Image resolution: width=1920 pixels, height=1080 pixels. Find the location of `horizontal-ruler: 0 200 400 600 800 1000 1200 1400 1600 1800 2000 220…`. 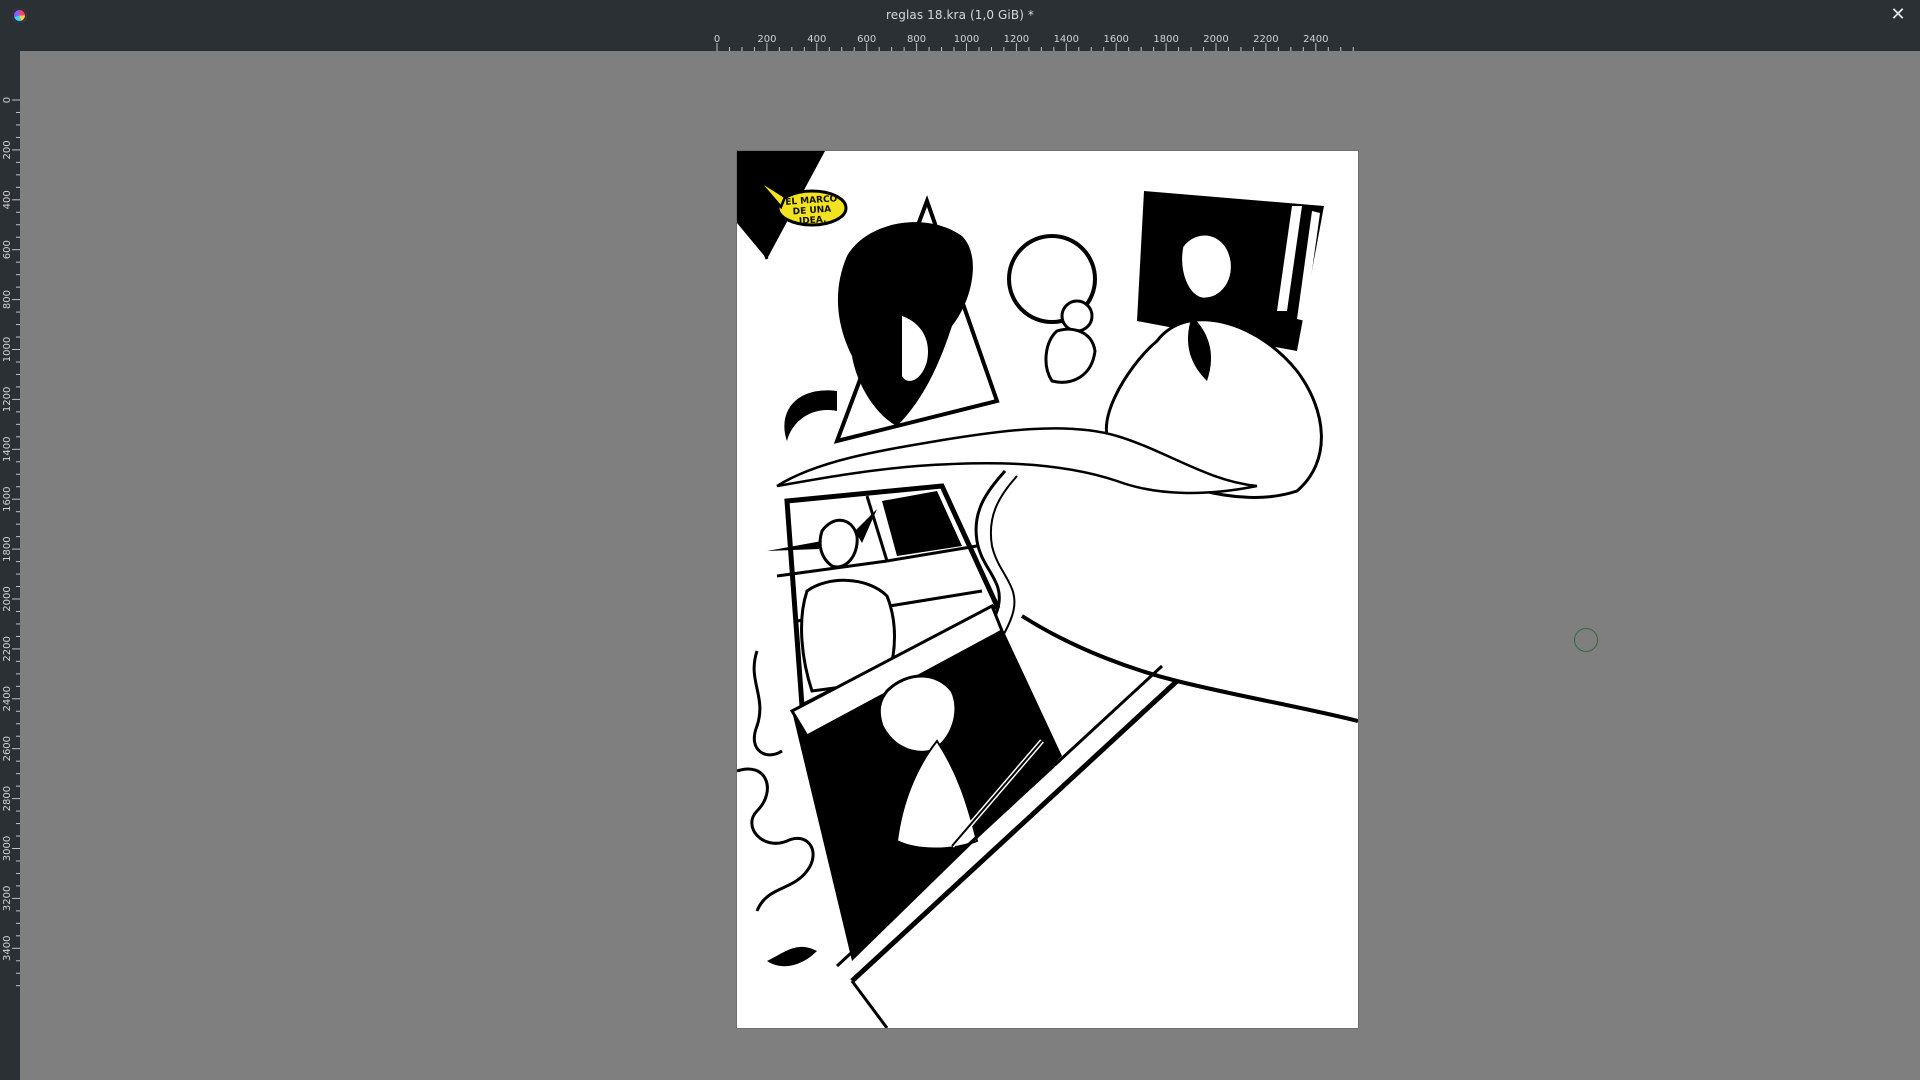

horizontal-ruler: 0 200 400 600 800 1000 1200 1400 1600 1800 2000 220… is located at coordinates (970, 41).